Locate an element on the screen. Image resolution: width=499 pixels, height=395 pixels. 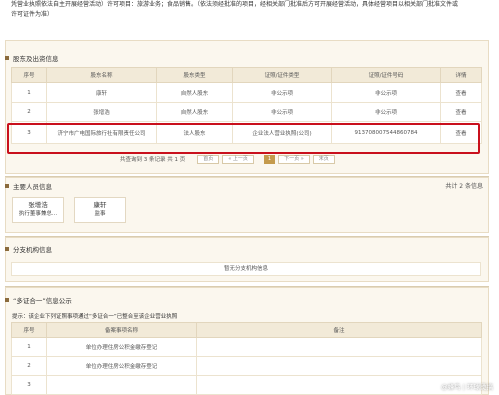
table-row: 2 张增浩 自然人股东 非公示项 非公示项 查看 is located at coordinates (246, 112).